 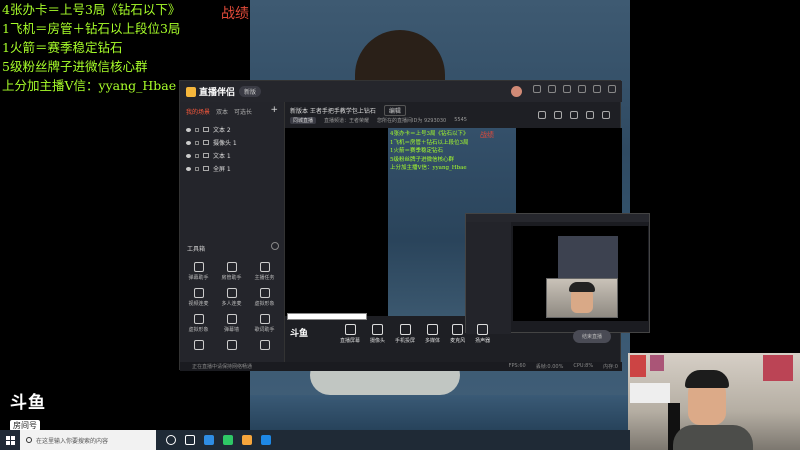 What do you see at coordinates (315, 440) in the screenshot?
I see `windows-taskbar: 在这里输入你要搜索的内容` at bounding box center [315, 440].